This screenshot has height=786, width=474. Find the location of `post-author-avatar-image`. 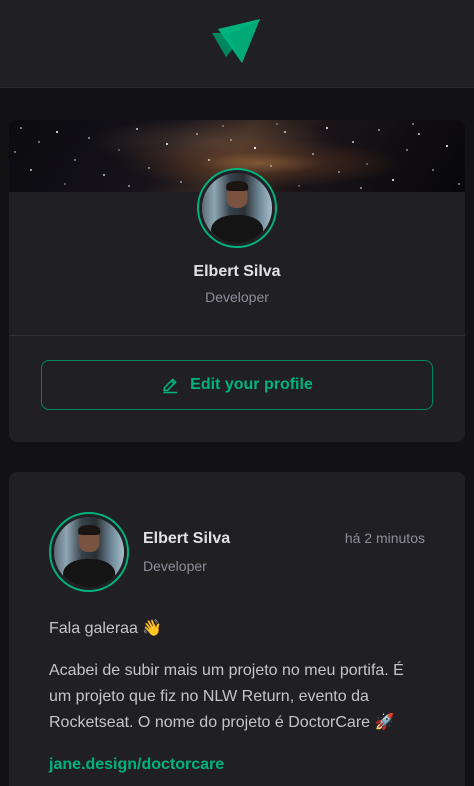

post-author-avatar-image is located at coordinates (89, 552).